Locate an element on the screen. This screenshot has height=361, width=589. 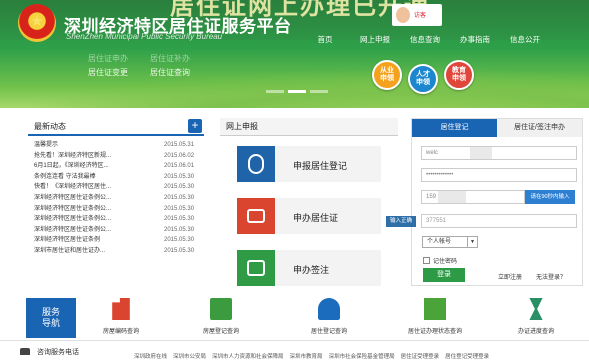
service-label: 申办居住证 is located at coordinates (316, 218).